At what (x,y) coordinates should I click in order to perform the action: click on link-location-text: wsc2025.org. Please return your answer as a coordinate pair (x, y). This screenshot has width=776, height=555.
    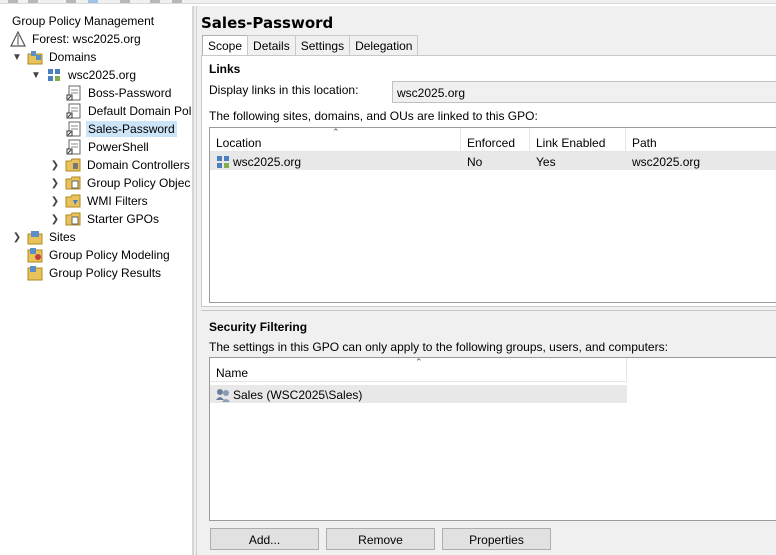
    Looking at the image, I should click on (267, 162).